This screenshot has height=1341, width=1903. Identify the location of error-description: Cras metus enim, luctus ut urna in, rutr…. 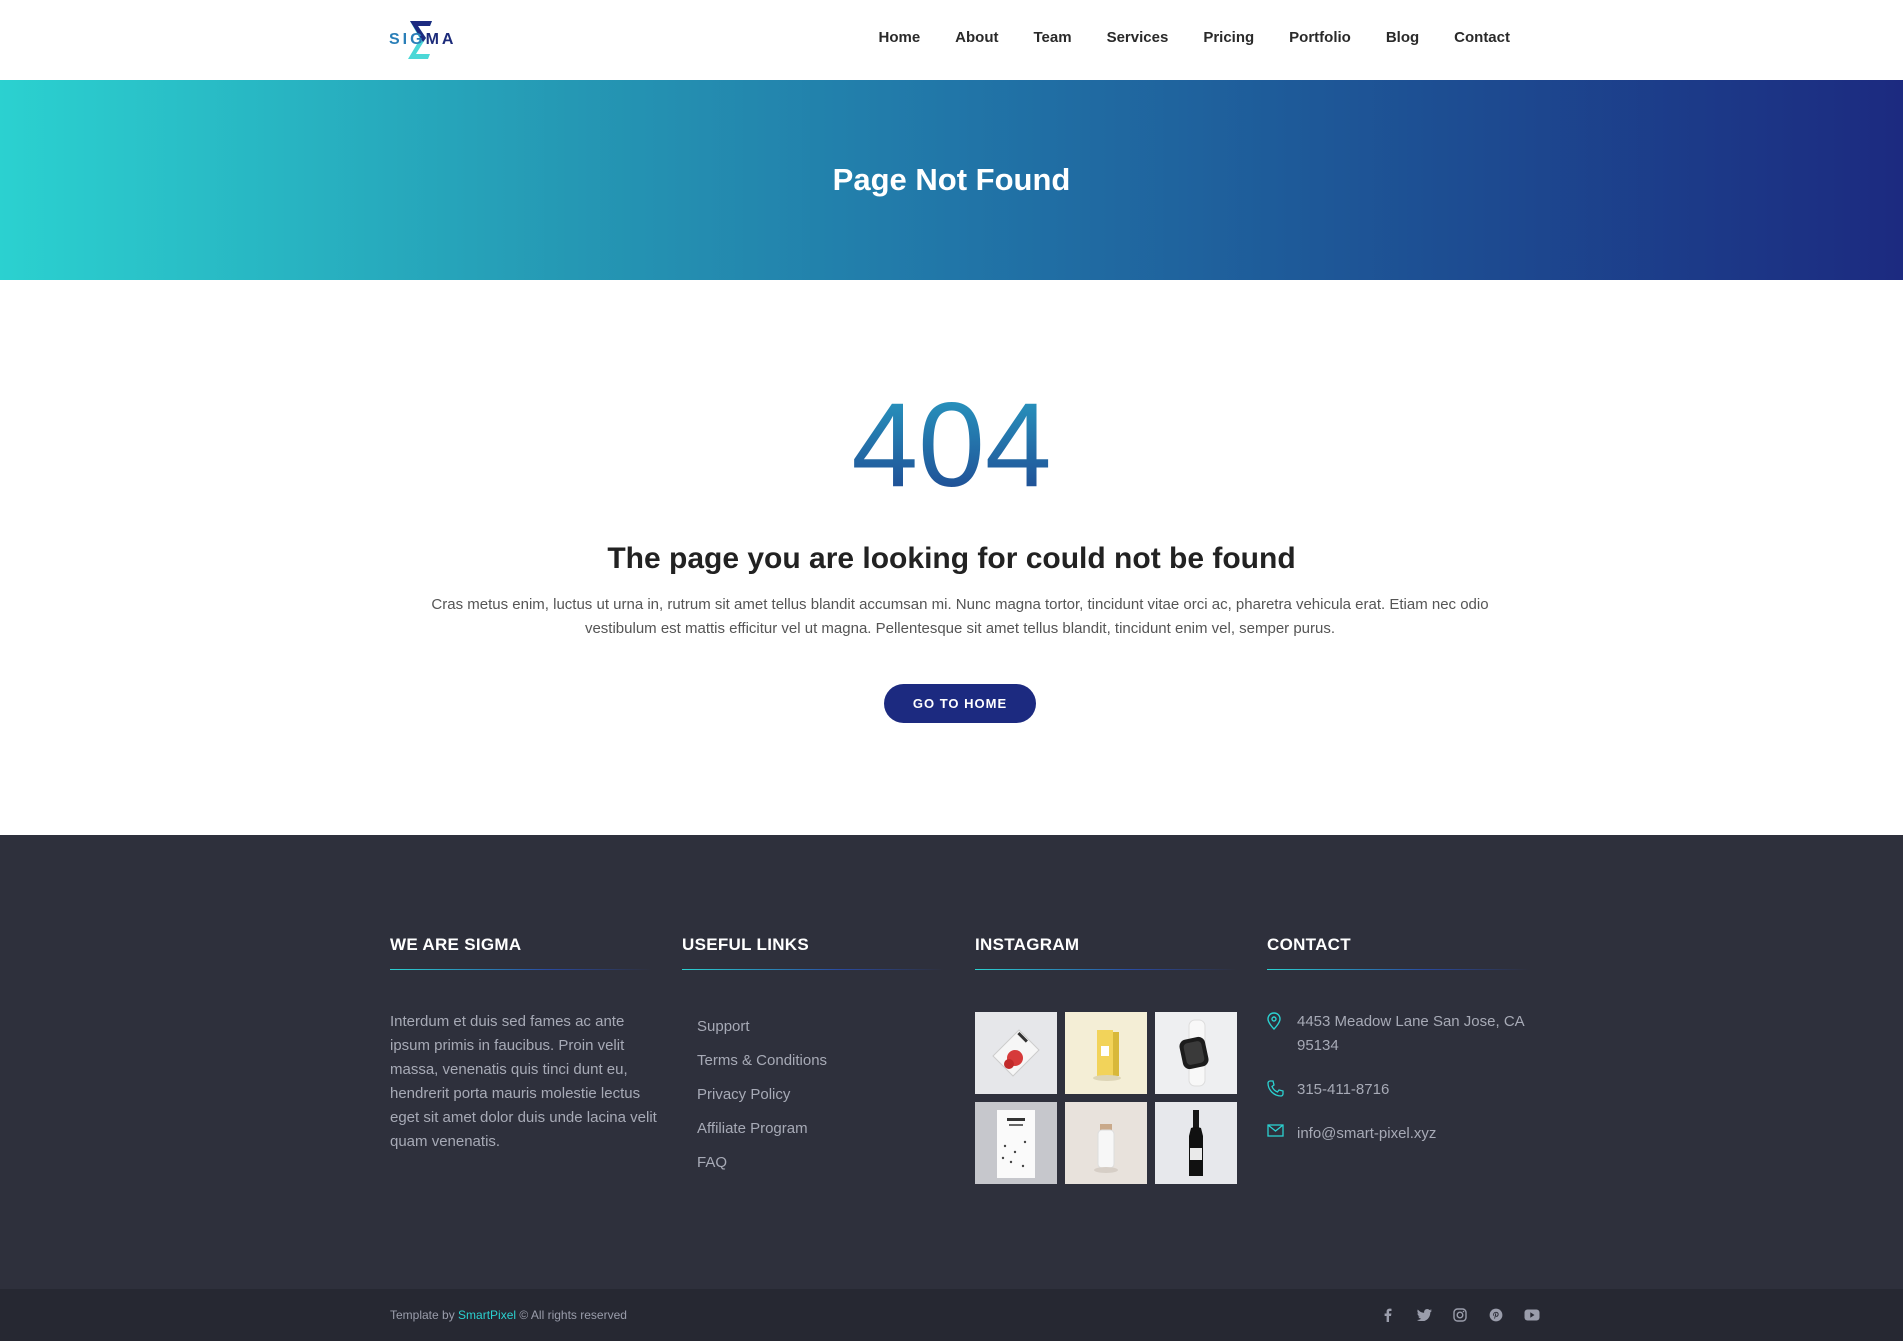
(960, 616).